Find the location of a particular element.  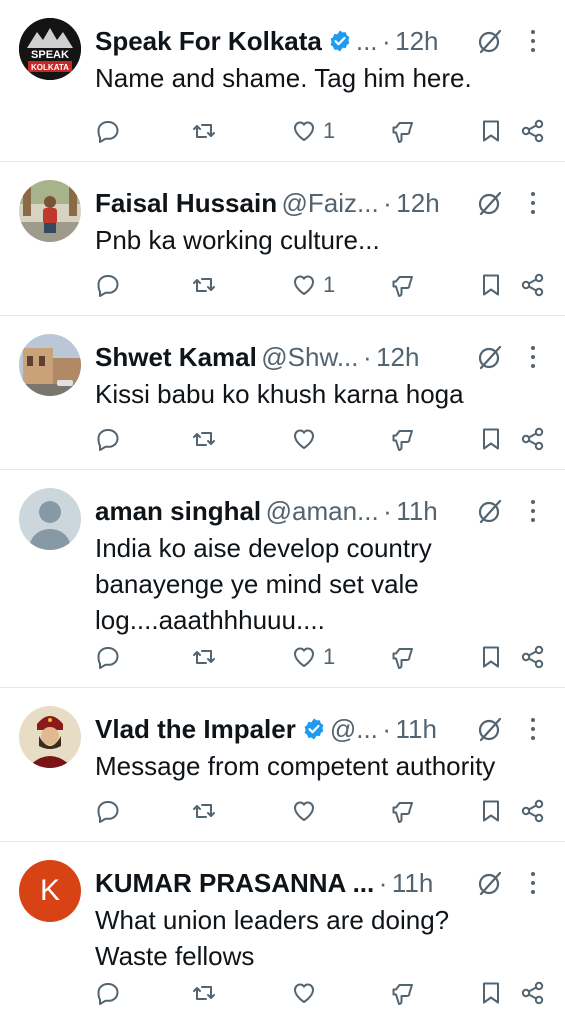

avatar: SPEAK KOLKATA is located at coordinates (50, 49).